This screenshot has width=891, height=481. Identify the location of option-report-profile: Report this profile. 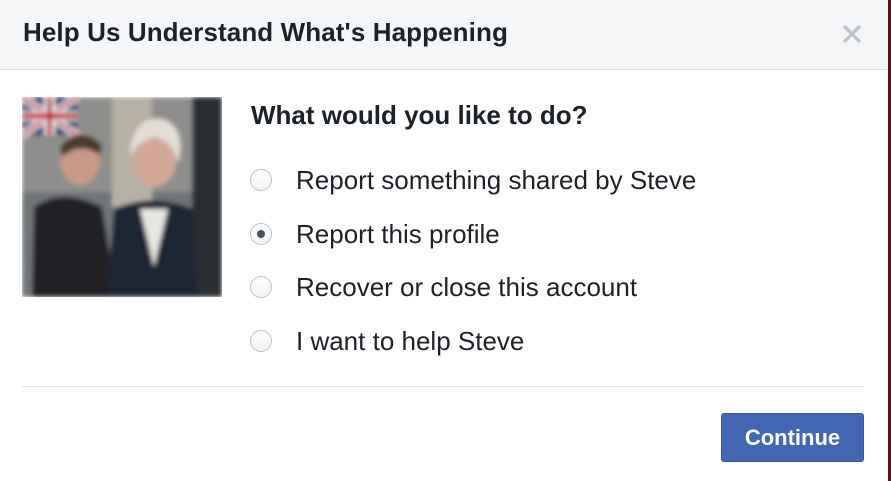
(530, 234).